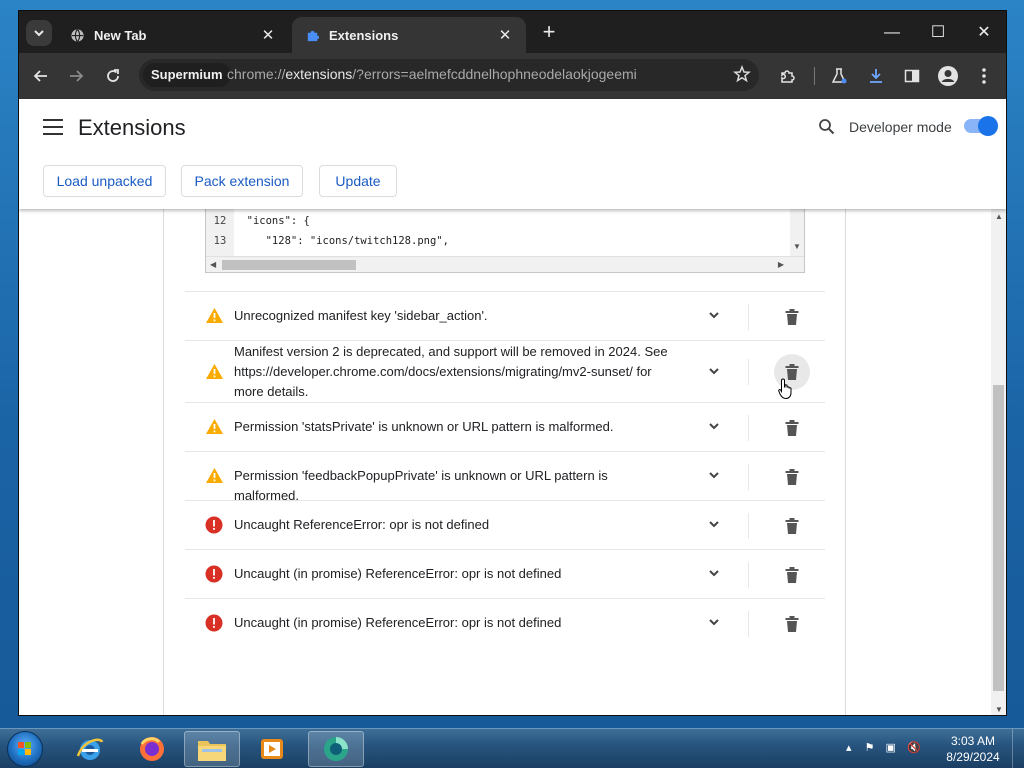 The height and width of the screenshot is (768, 1024). Describe the element at coordinates (25, 749) in the screenshot. I see `start-button` at that location.